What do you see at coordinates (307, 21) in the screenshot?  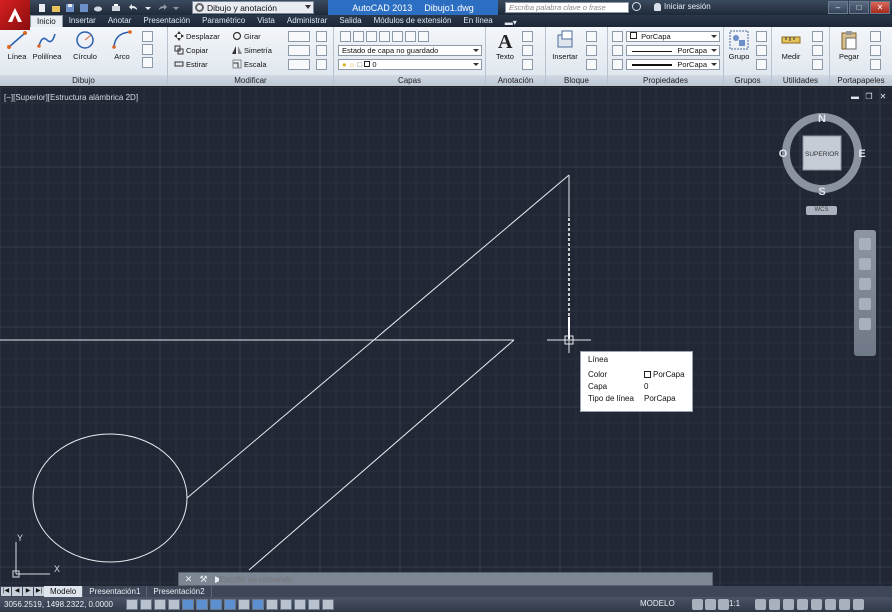 I see `tab-administrar: Administrar` at bounding box center [307, 21].